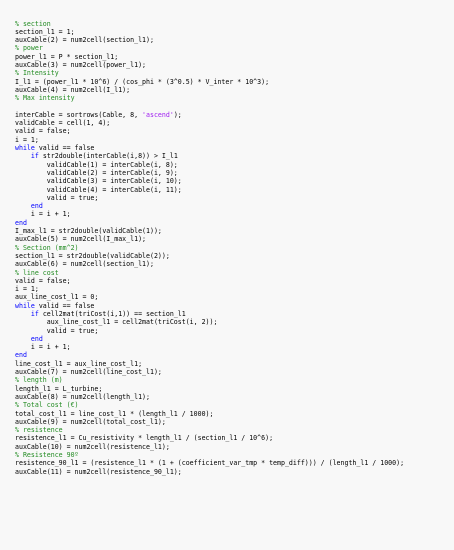  What do you see at coordinates (45, 98) in the screenshot?
I see `code-comment: % Max intensity` at bounding box center [45, 98].